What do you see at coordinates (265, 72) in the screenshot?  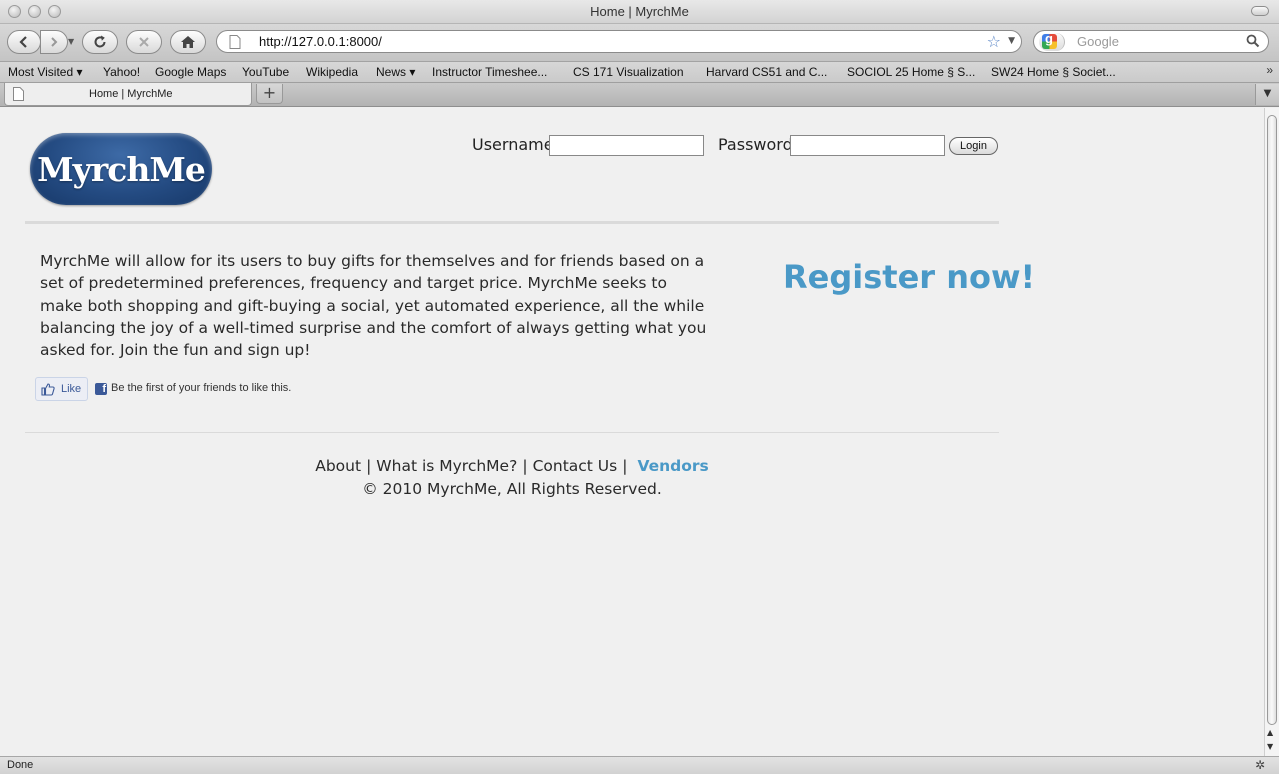 I see `bookmark-youtube: YouTube` at bounding box center [265, 72].